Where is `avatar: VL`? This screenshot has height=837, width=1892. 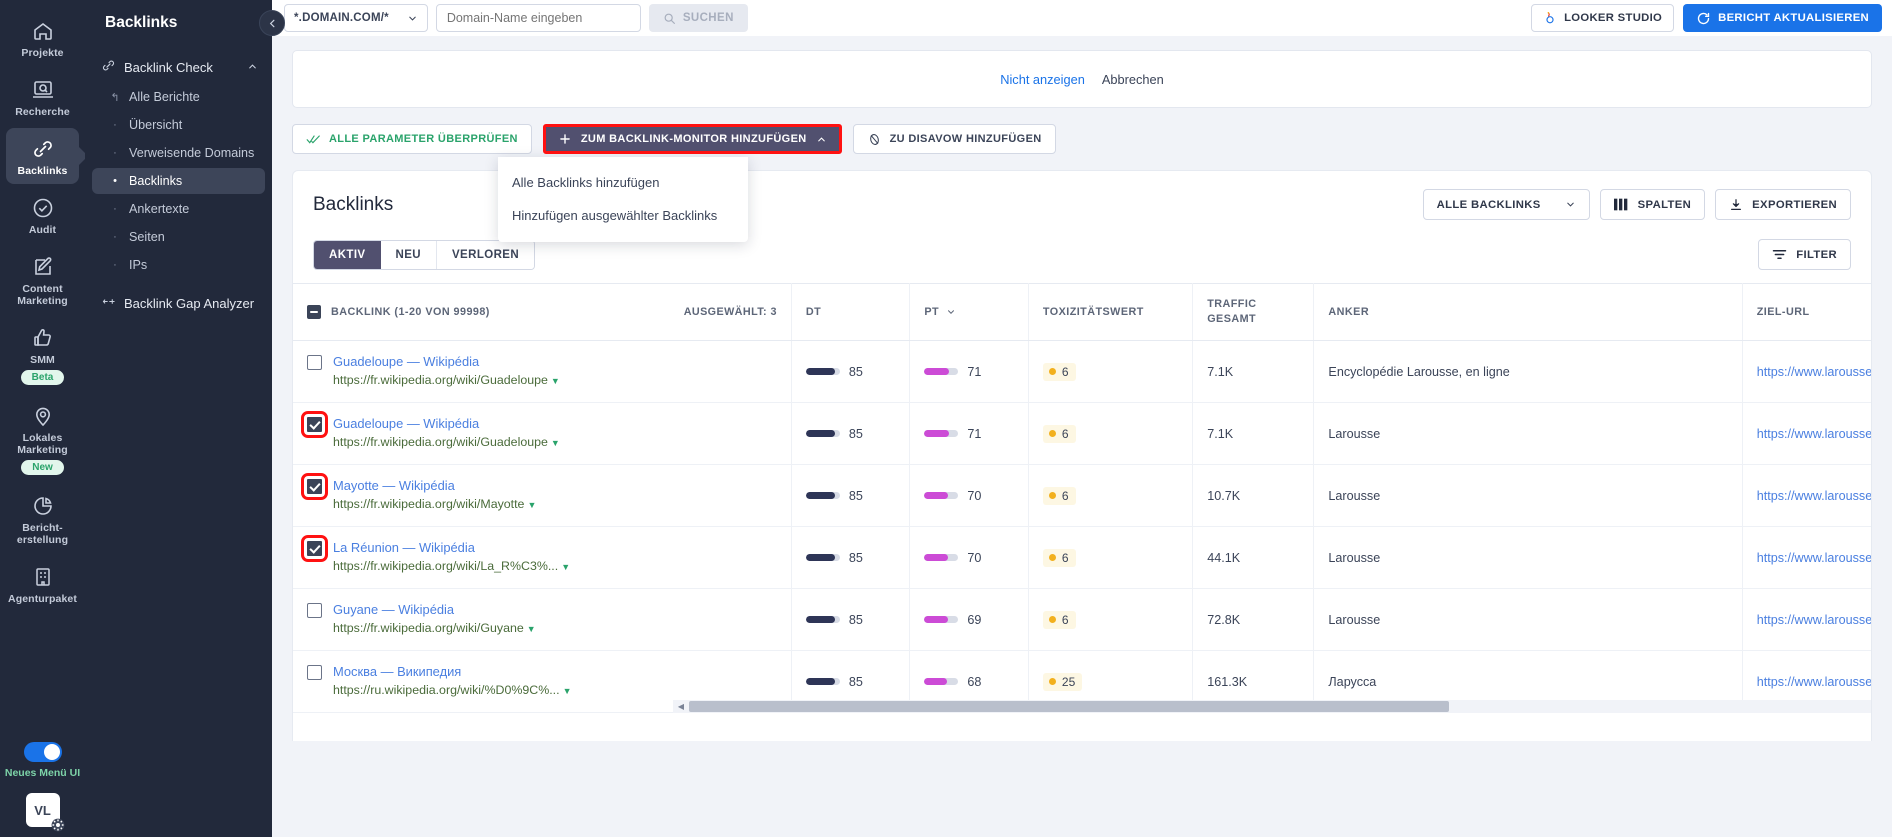 avatar: VL is located at coordinates (44, 812).